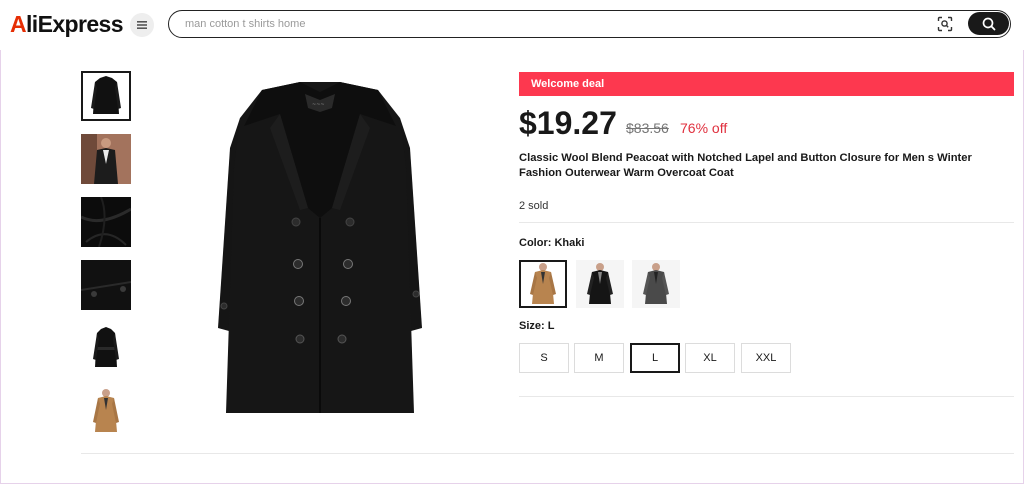  What do you see at coordinates (555, 24) in the screenshot?
I see `search-input` at bounding box center [555, 24].